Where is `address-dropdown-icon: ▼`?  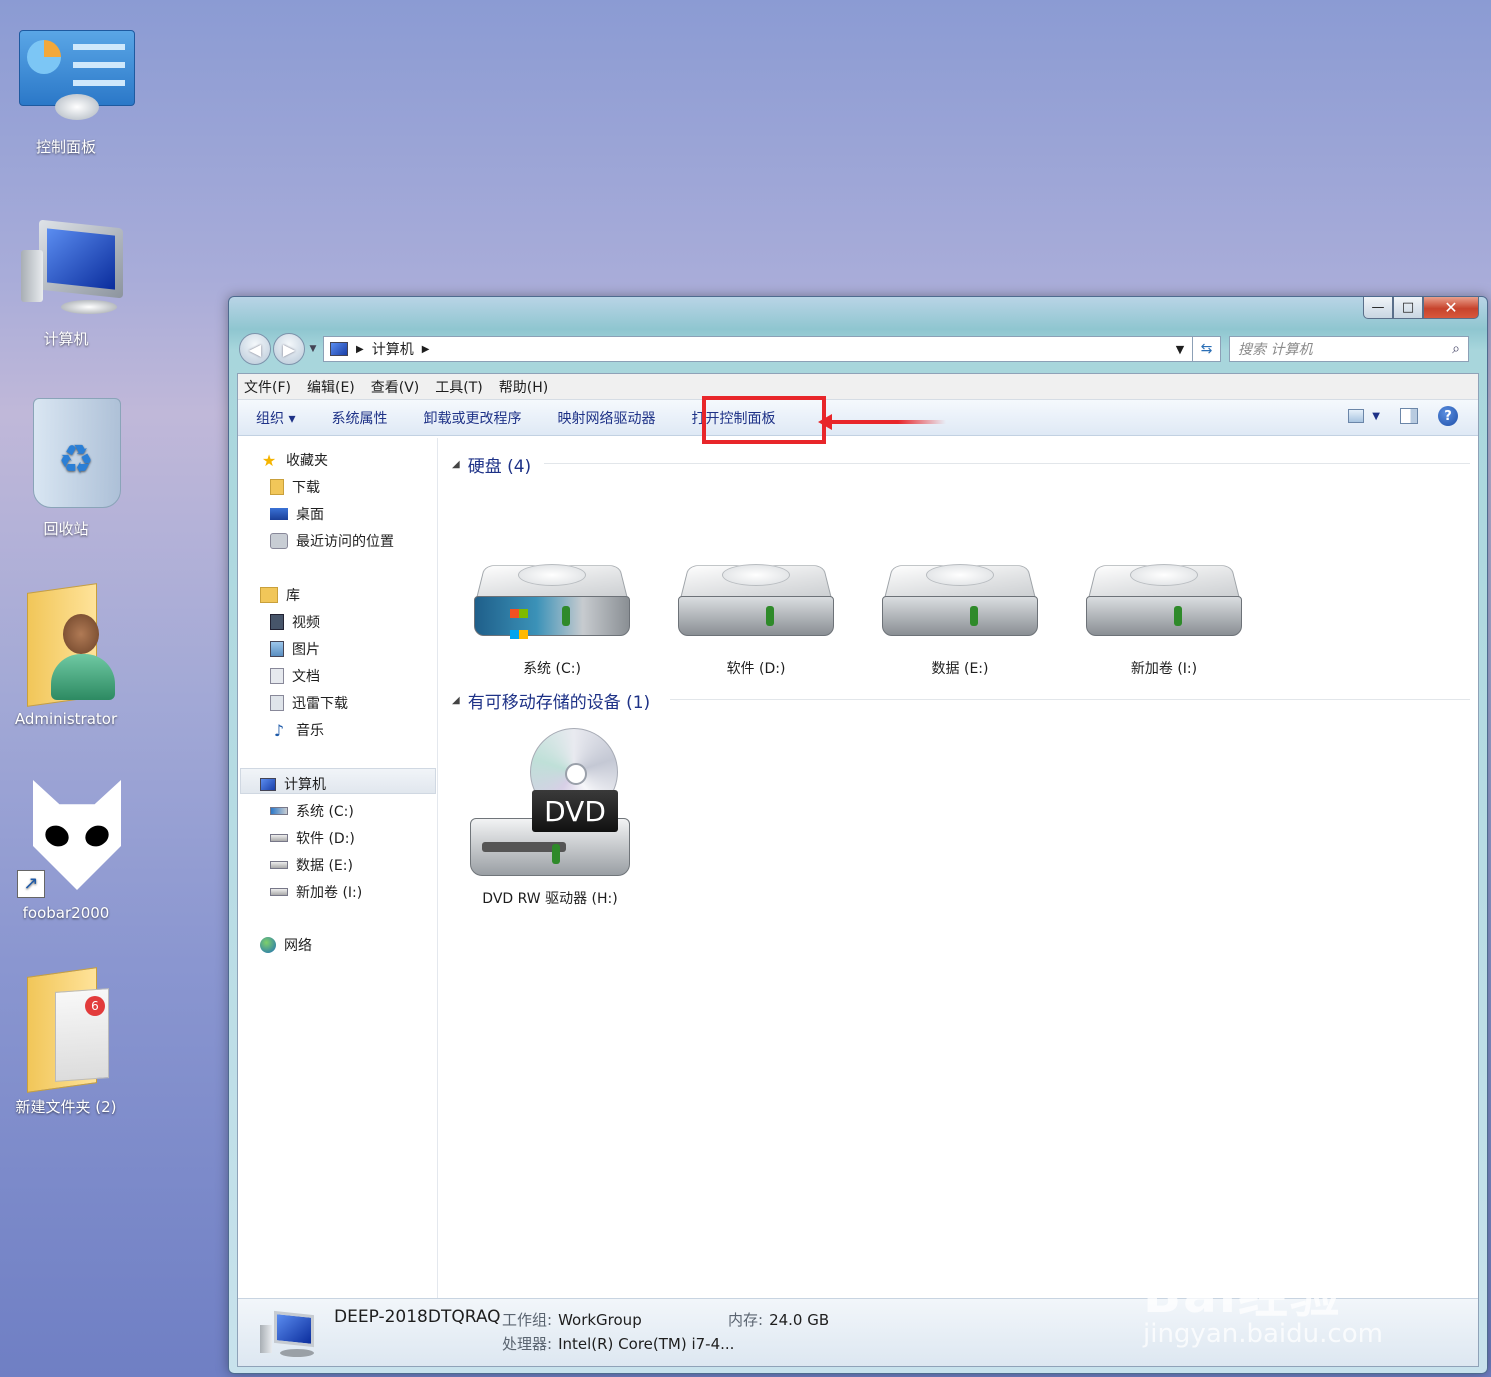
address-dropdown-icon: ▼ is located at coordinates (1180, 349).